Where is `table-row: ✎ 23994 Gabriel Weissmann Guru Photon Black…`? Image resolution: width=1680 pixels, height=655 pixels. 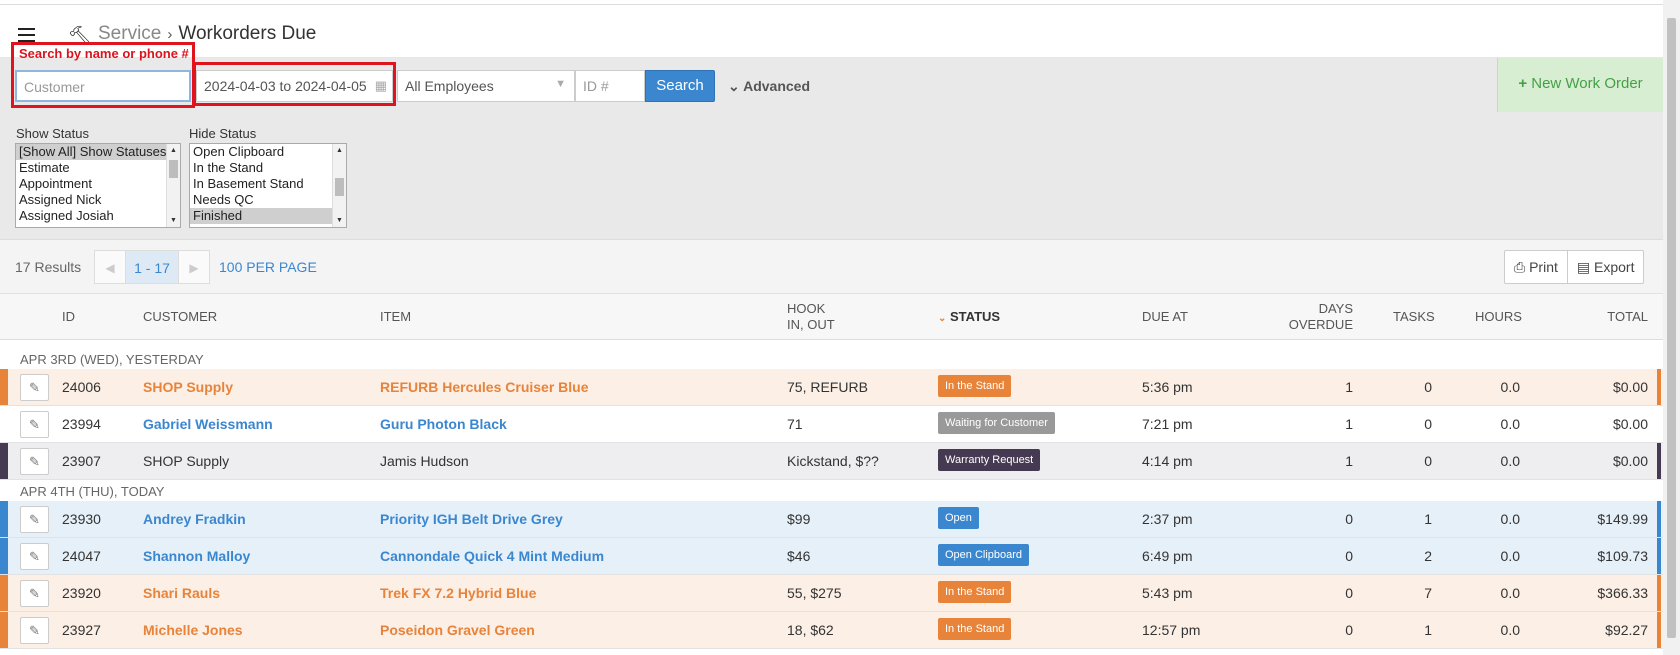 table-row: ✎ 23994 Gabriel Weissmann Guru Photon Black… is located at coordinates (831, 424).